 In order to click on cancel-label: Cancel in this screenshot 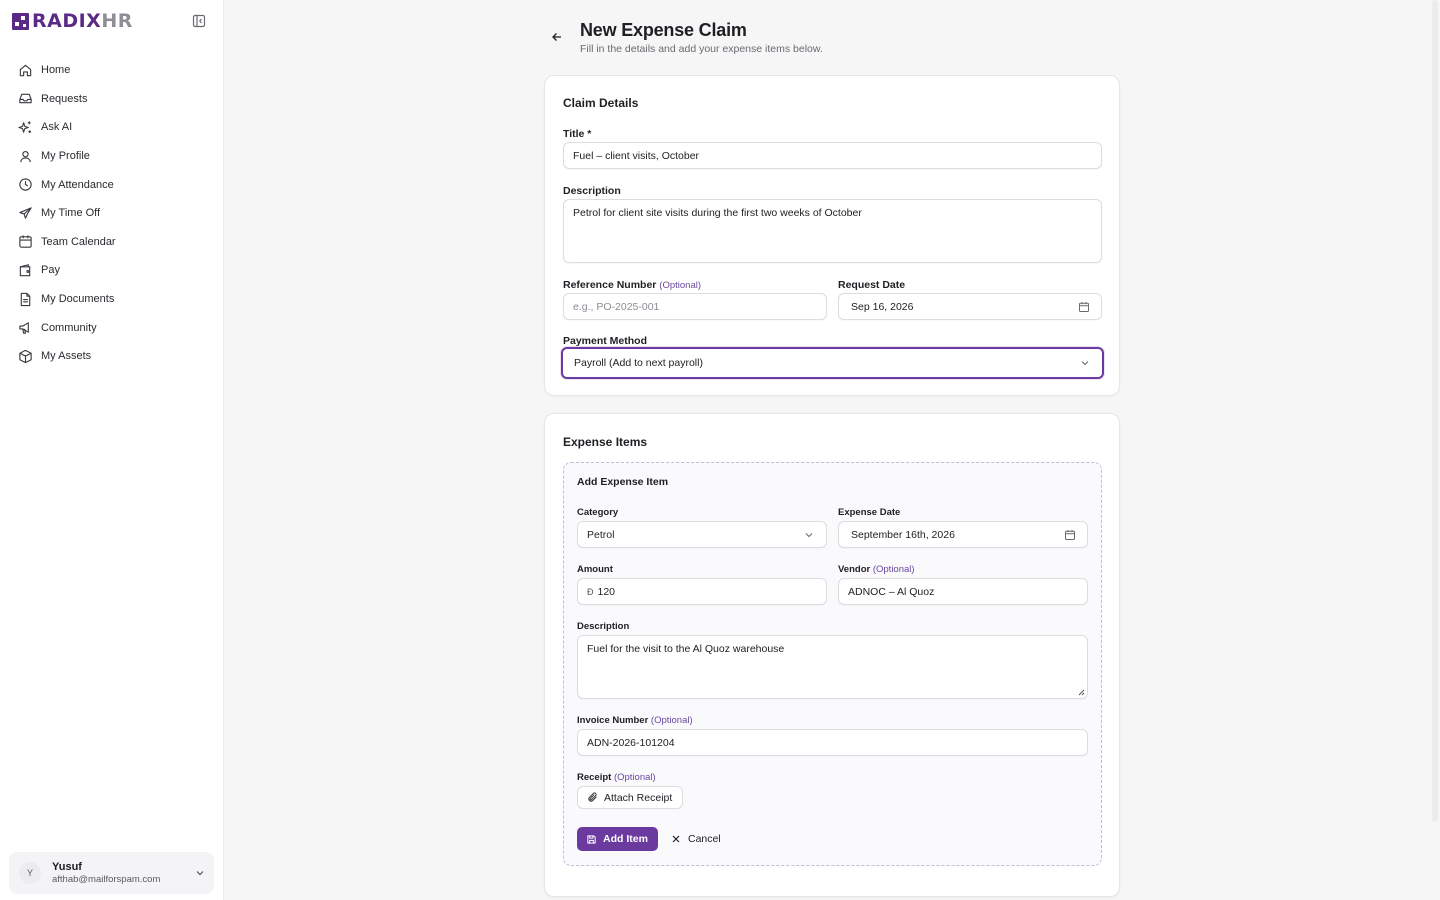, I will do `click(704, 839)`.